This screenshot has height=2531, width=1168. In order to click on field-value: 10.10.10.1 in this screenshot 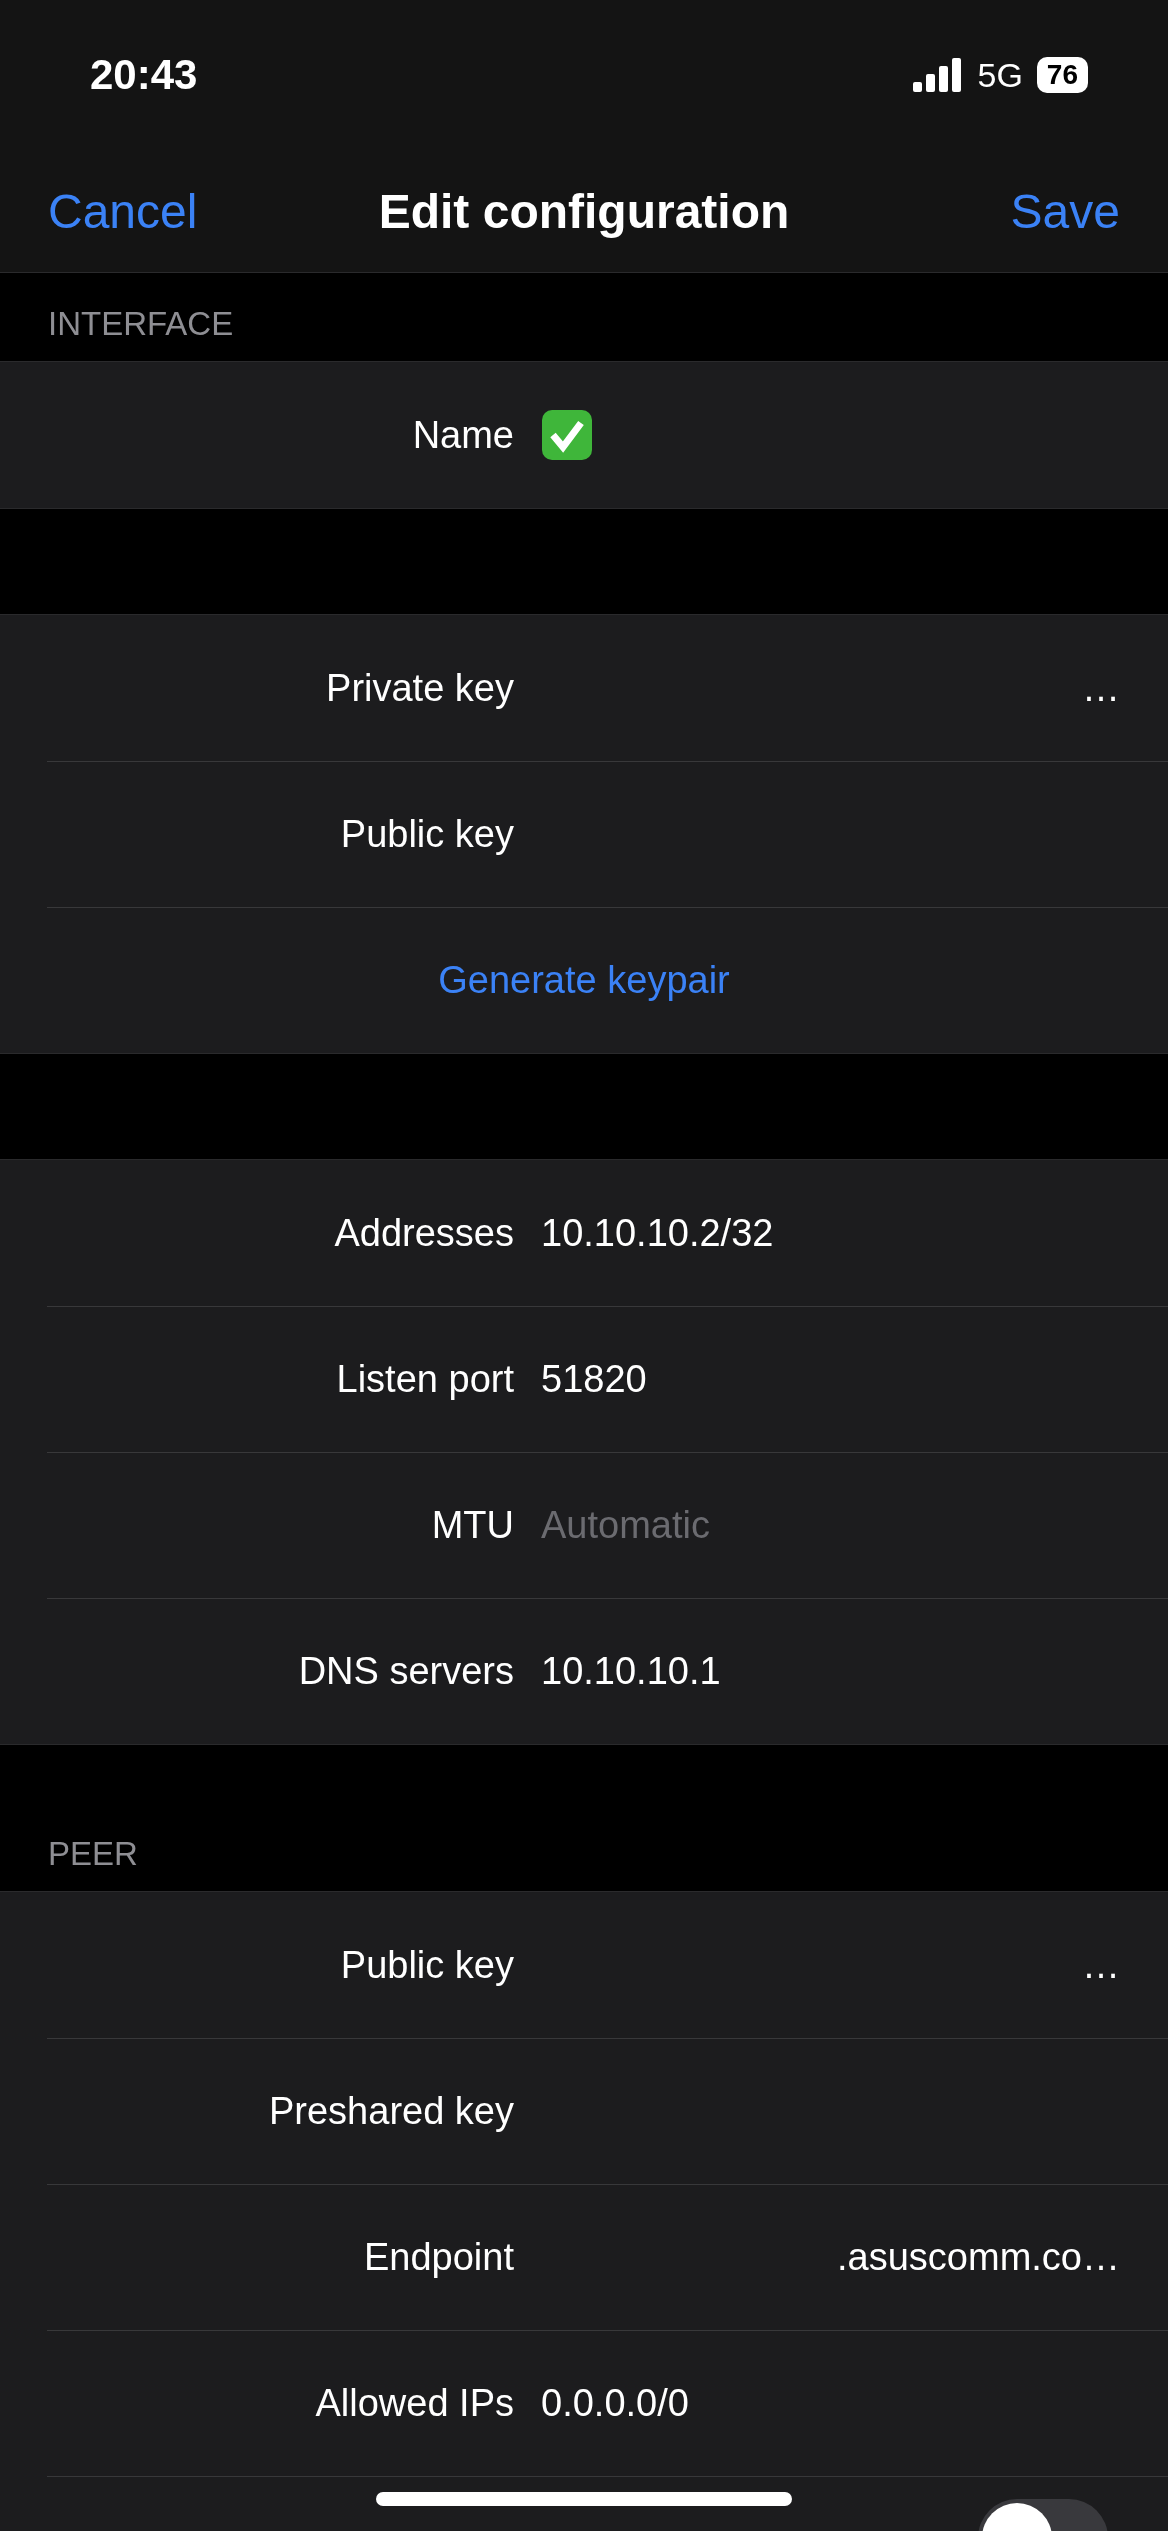, I will do `click(631, 1671)`.